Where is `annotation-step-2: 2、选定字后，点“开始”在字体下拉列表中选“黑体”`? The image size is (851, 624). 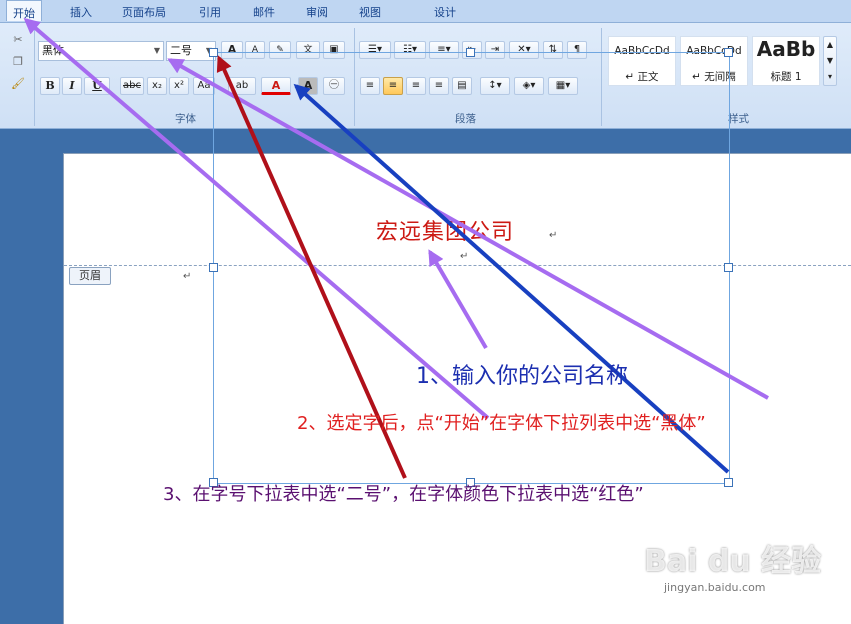 annotation-step-2: 2、选定字后，点“开始”在字体下拉列表中选“黑体” is located at coordinates (501, 423).